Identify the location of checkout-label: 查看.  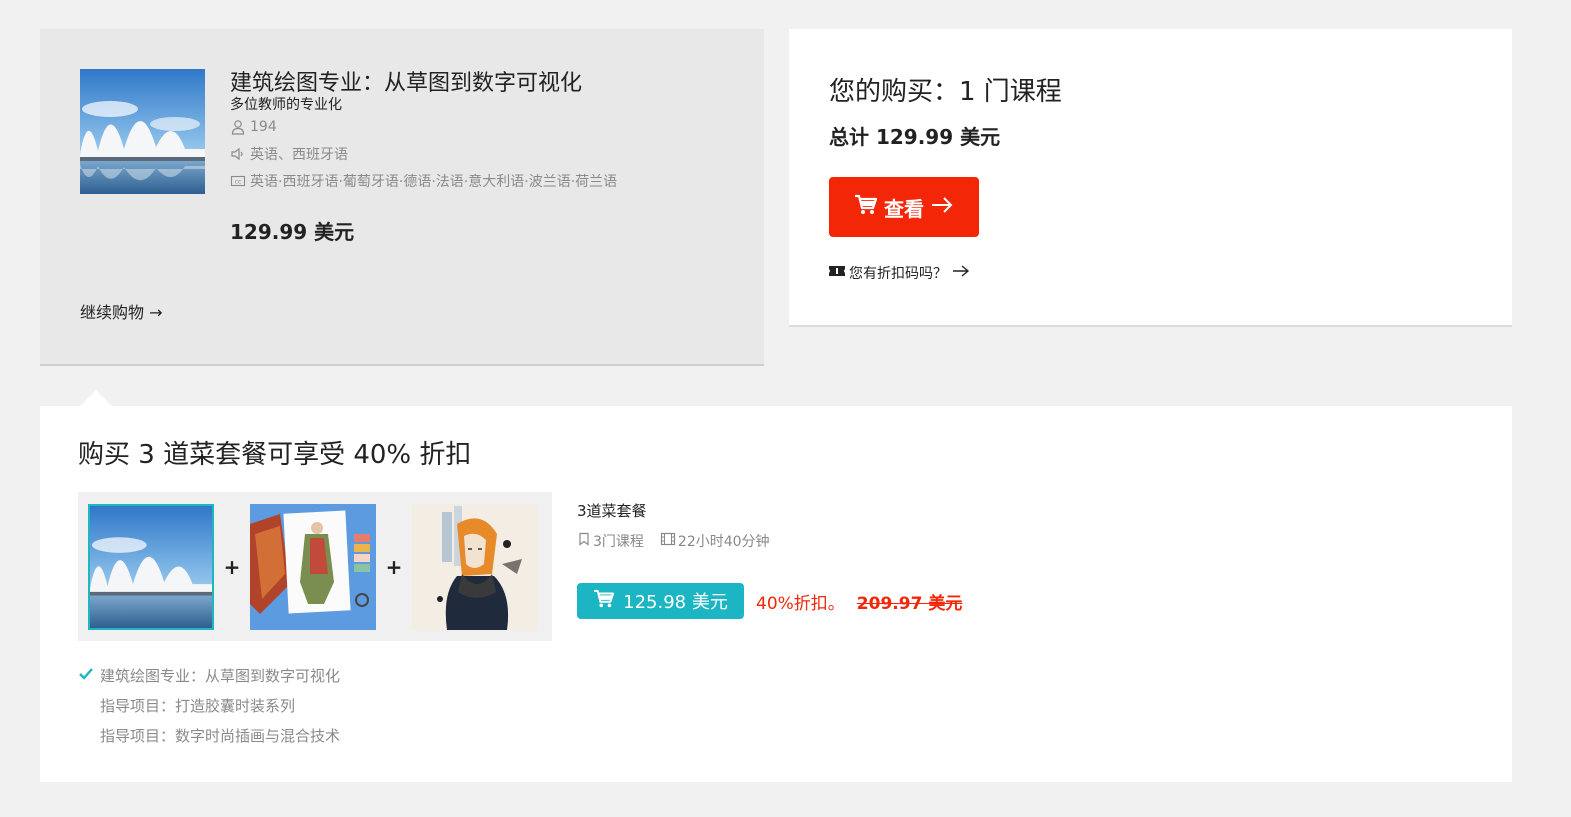
(904, 208).